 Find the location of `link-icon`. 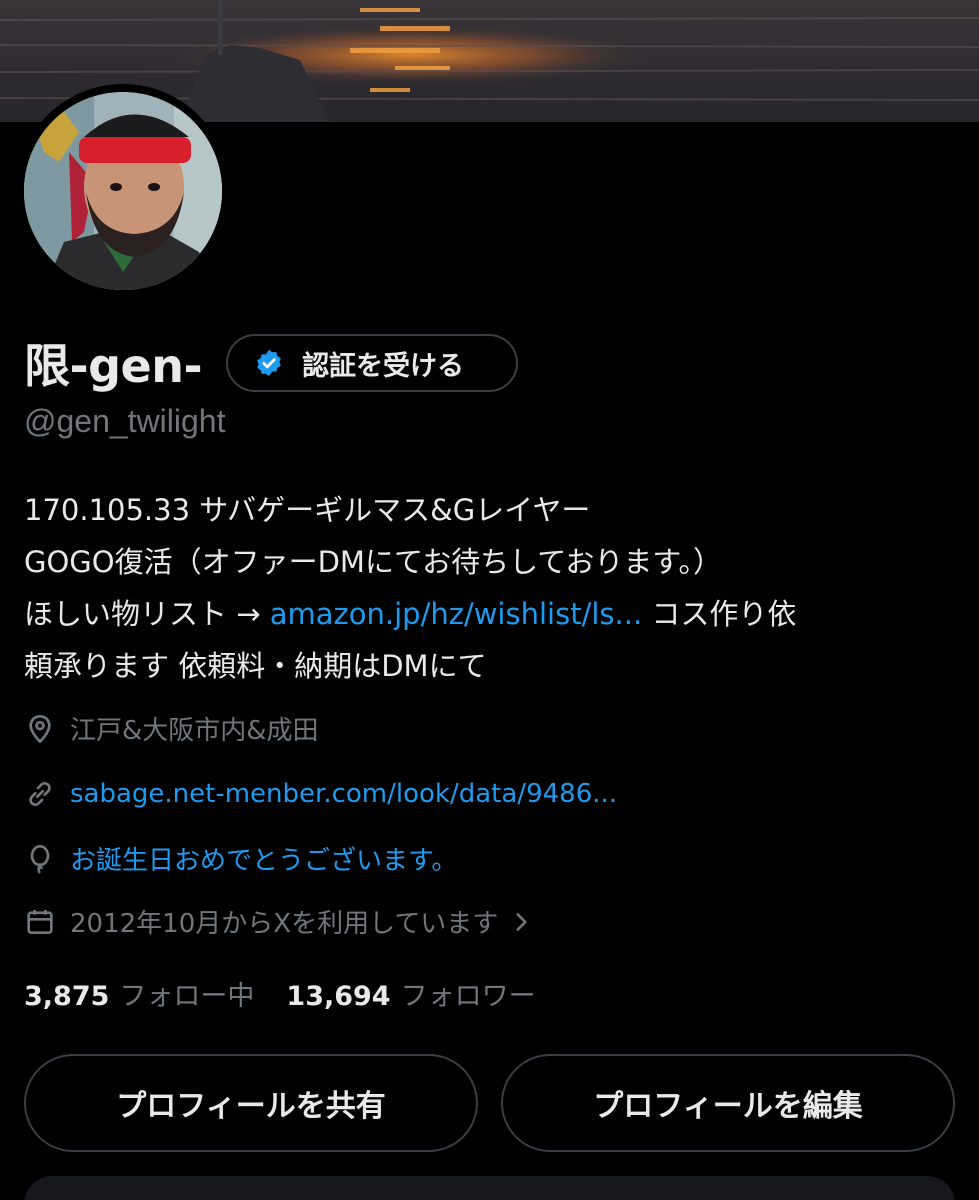

link-icon is located at coordinates (40, 794).